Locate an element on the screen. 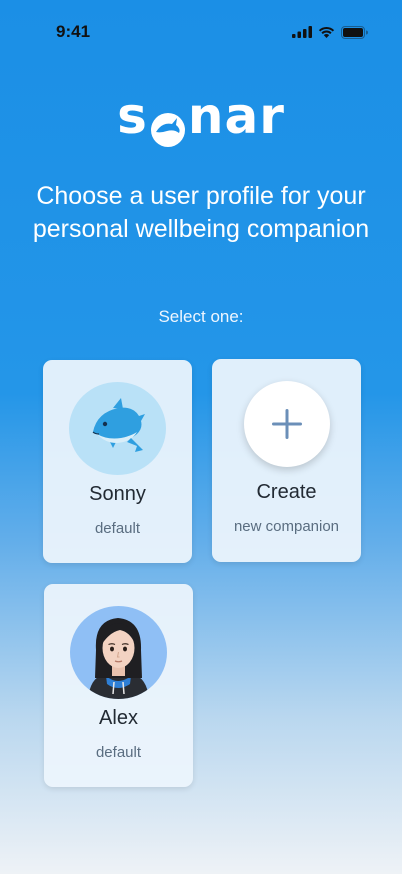 The image size is (402, 874). create-button is located at coordinates (286, 424).